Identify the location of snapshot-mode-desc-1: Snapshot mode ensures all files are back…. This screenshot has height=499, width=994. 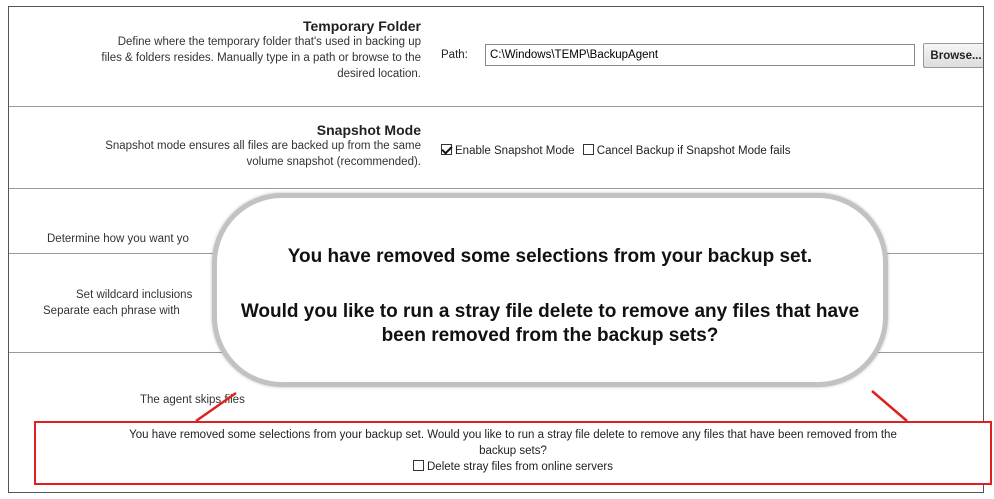
(263, 146).